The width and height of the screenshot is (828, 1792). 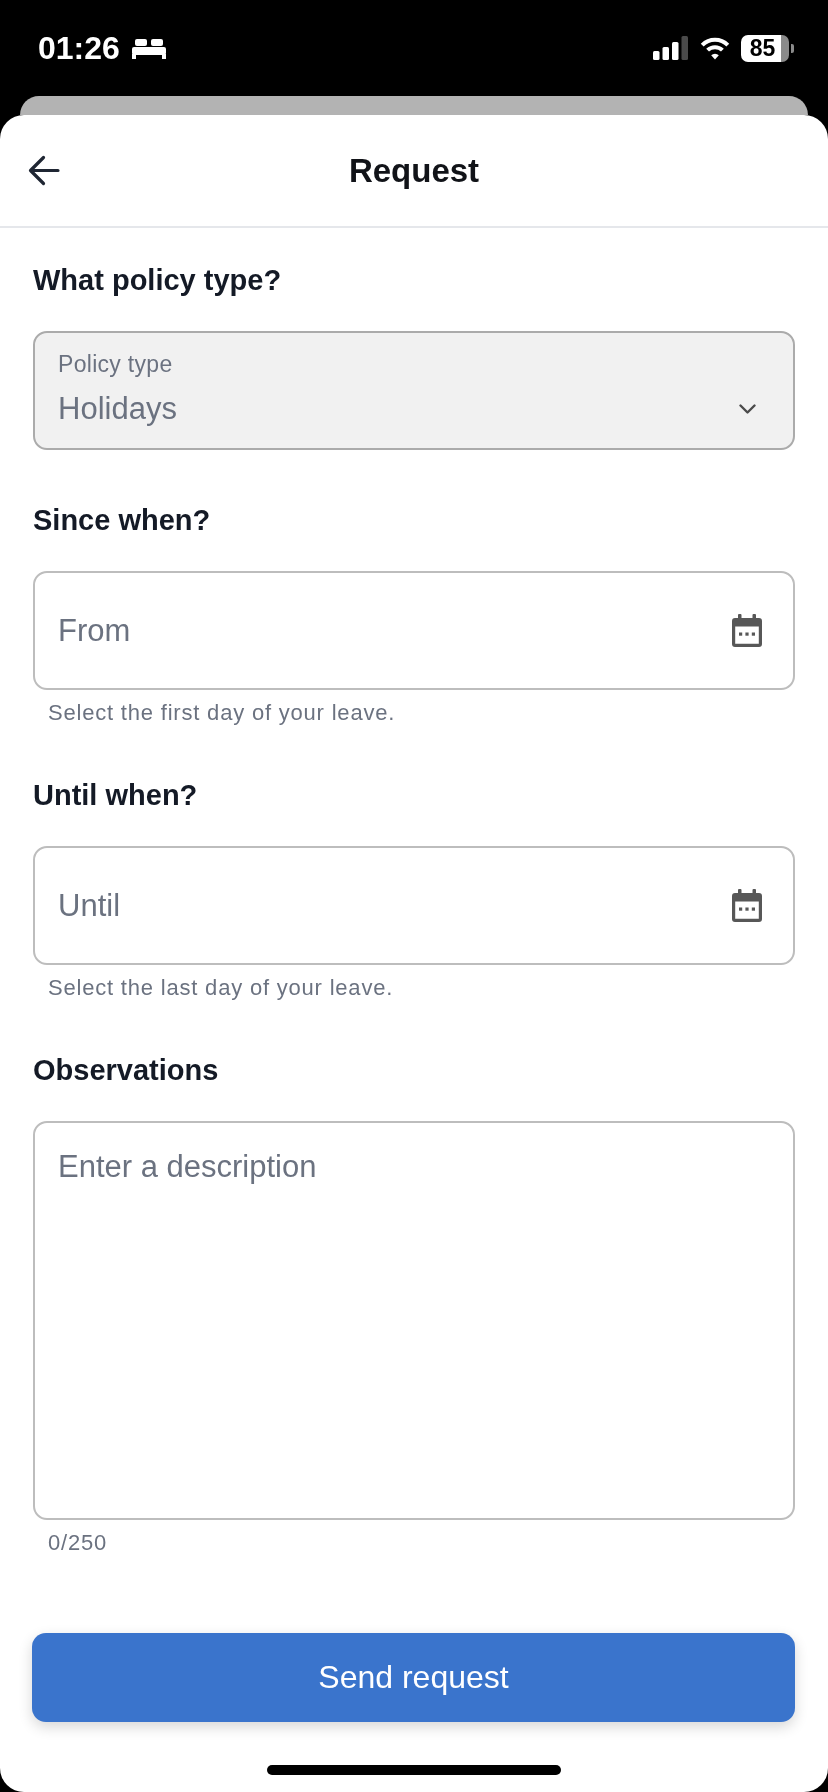 I want to click on helper-text: Select the last day of your leave., so click(x=221, y=988).